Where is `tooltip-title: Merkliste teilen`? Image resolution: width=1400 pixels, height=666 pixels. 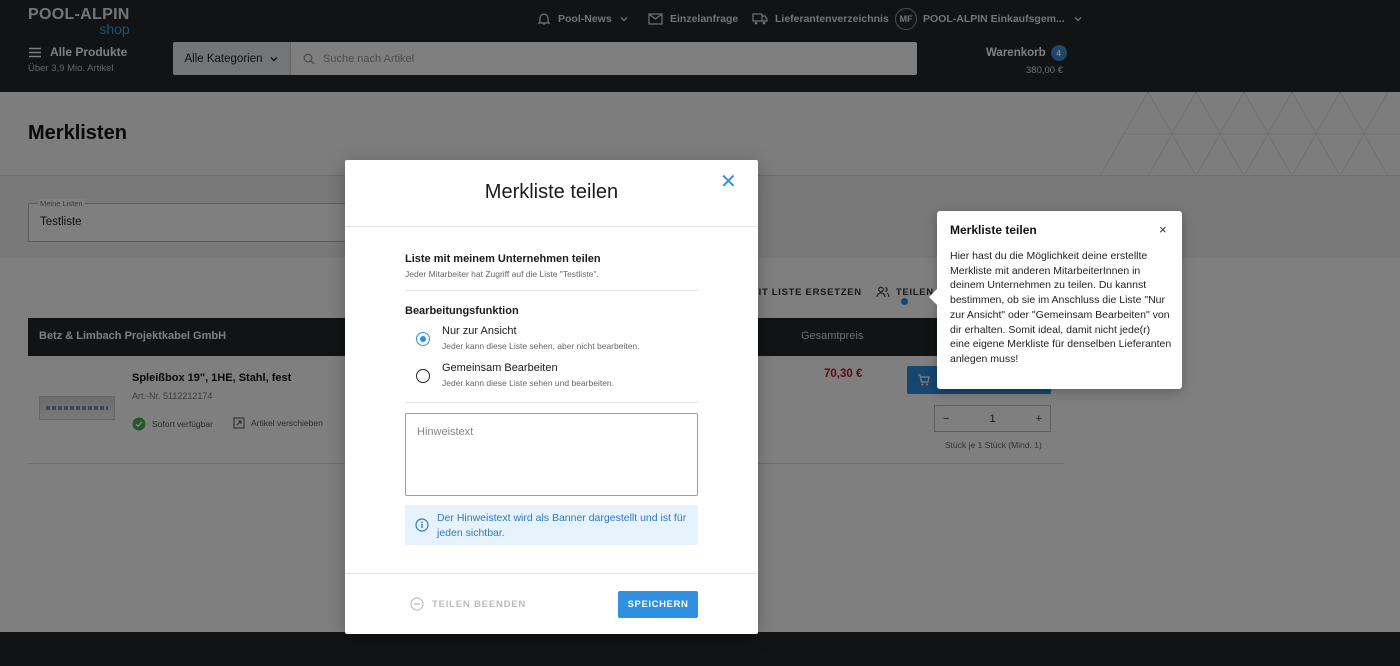
tooltip-title: Merkliste teilen is located at coordinates (993, 230).